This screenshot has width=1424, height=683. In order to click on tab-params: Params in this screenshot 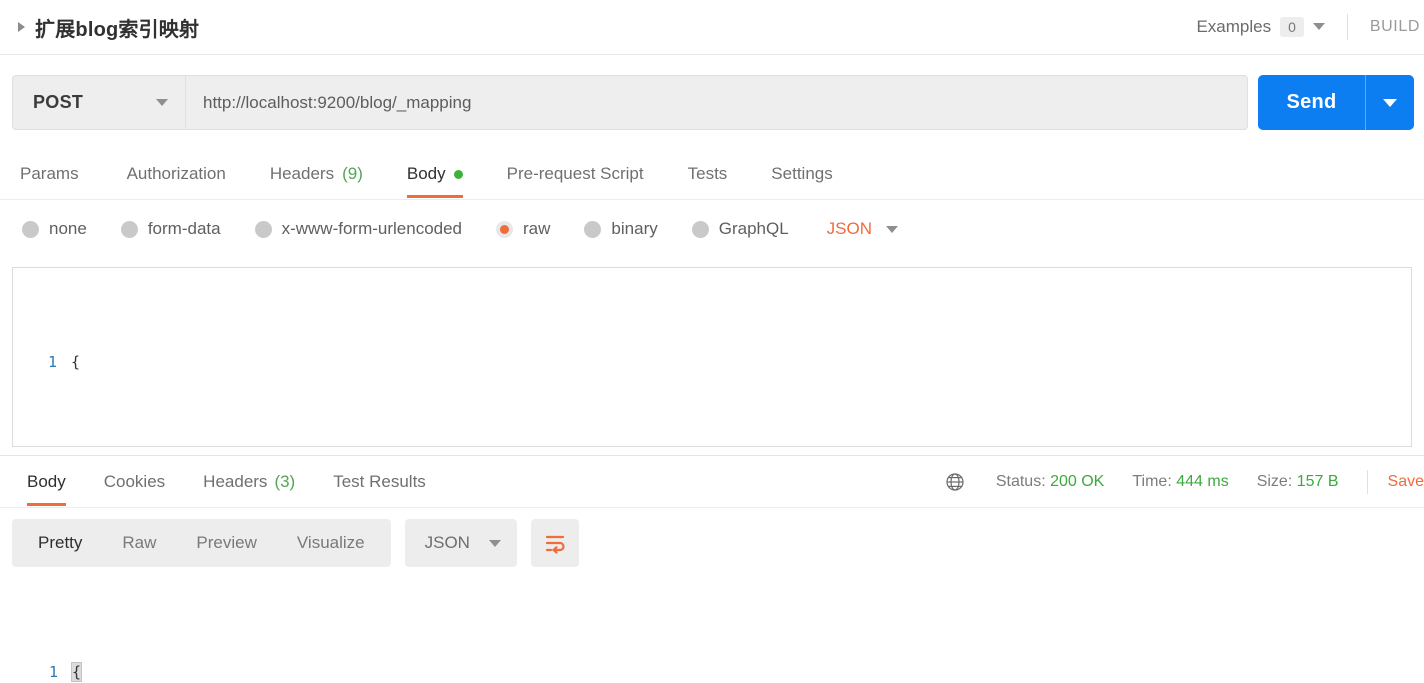, I will do `click(62, 174)`.